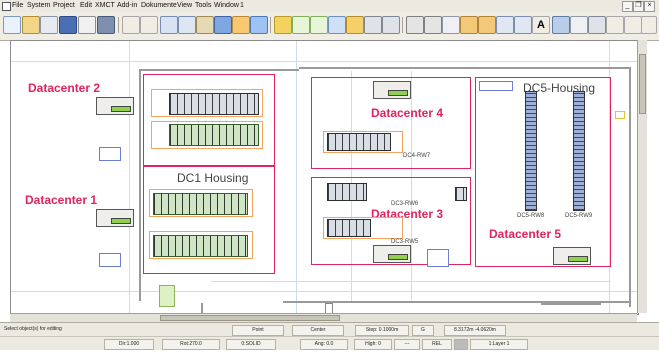 This screenshot has width=659, height=358. What do you see at coordinates (64, 5) in the screenshot?
I see `menu-project: Project` at bounding box center [64, 5].